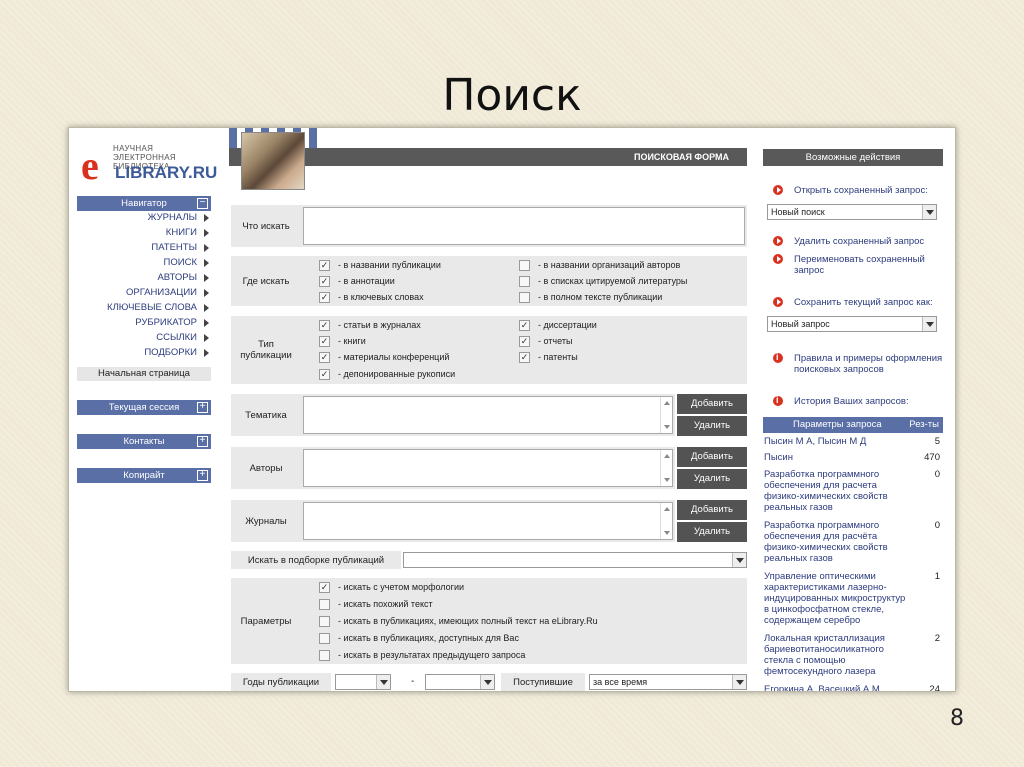 The width and height of the screenshot is (1024, 767). Describe the element at coordinates (869, 265) in the screenshot. I see `rename-saved-link: Переименовать сохраненный запрос` at that location.